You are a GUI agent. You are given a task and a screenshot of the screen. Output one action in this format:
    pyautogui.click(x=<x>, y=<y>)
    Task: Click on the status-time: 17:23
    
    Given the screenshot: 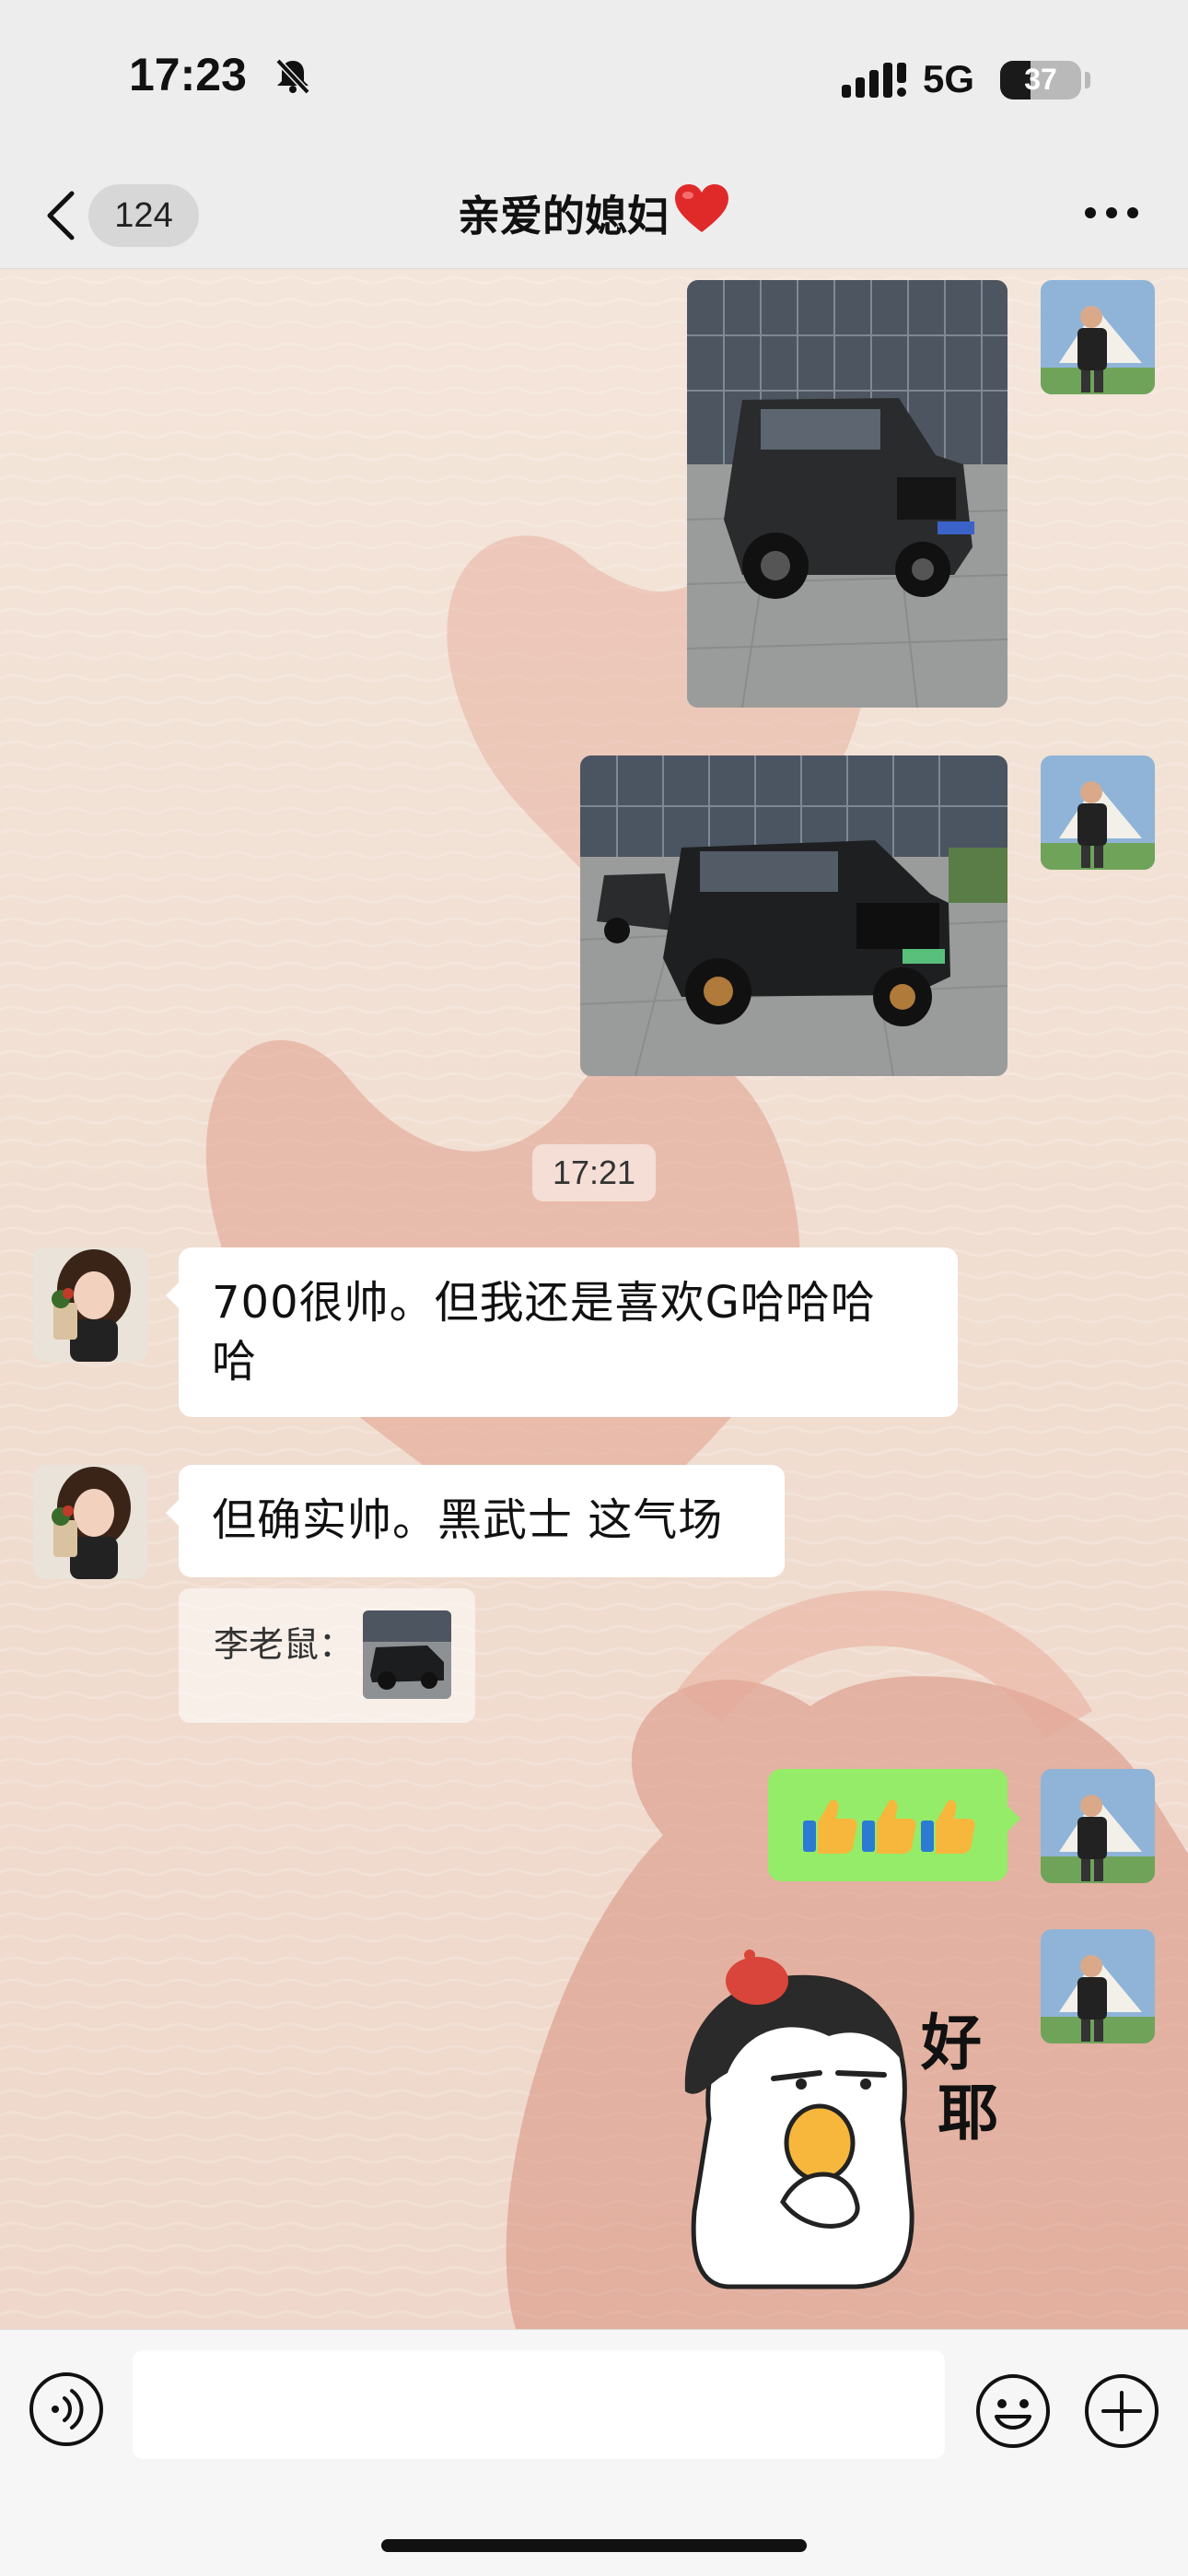 What is the action you would take?
    pyautogui.click(x=188, y=74)
    